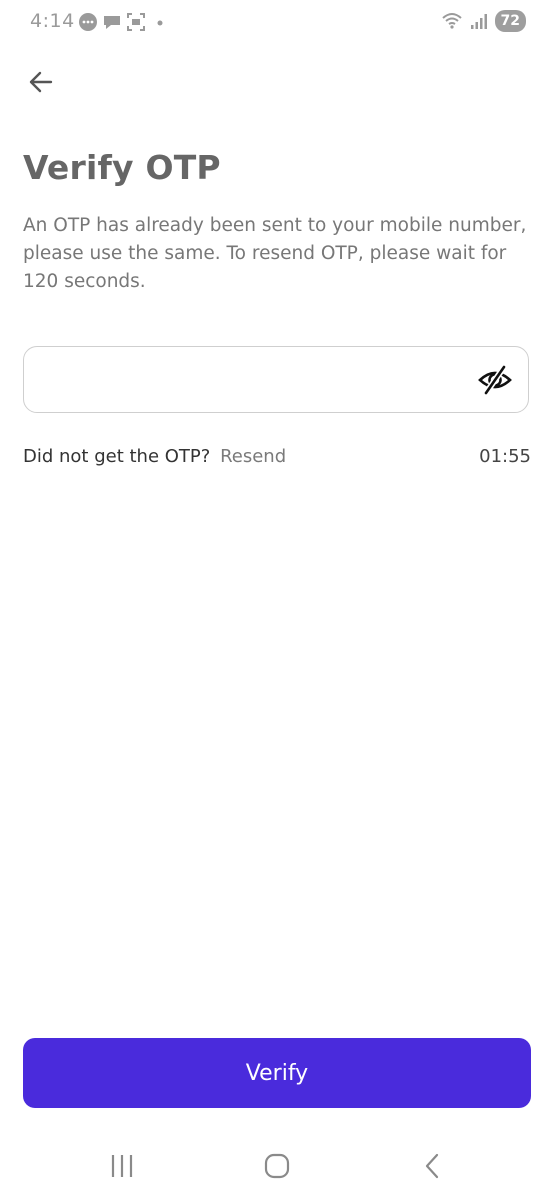 This screenshot has width=554, height=1200. What do you see at coordinates (52, 21) in the screenshot?
I see `status-time: 4:14` at bounding box center [52, 21].